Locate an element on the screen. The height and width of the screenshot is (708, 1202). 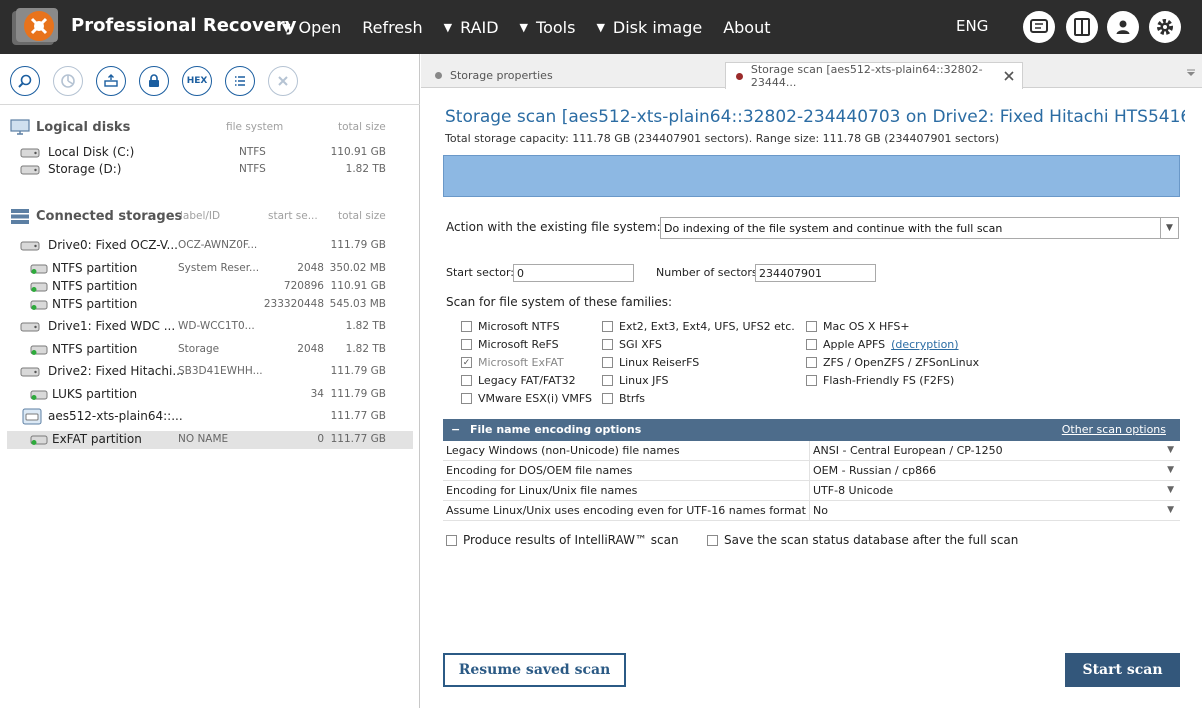
messages-button is located at coordinates (1039, 27).